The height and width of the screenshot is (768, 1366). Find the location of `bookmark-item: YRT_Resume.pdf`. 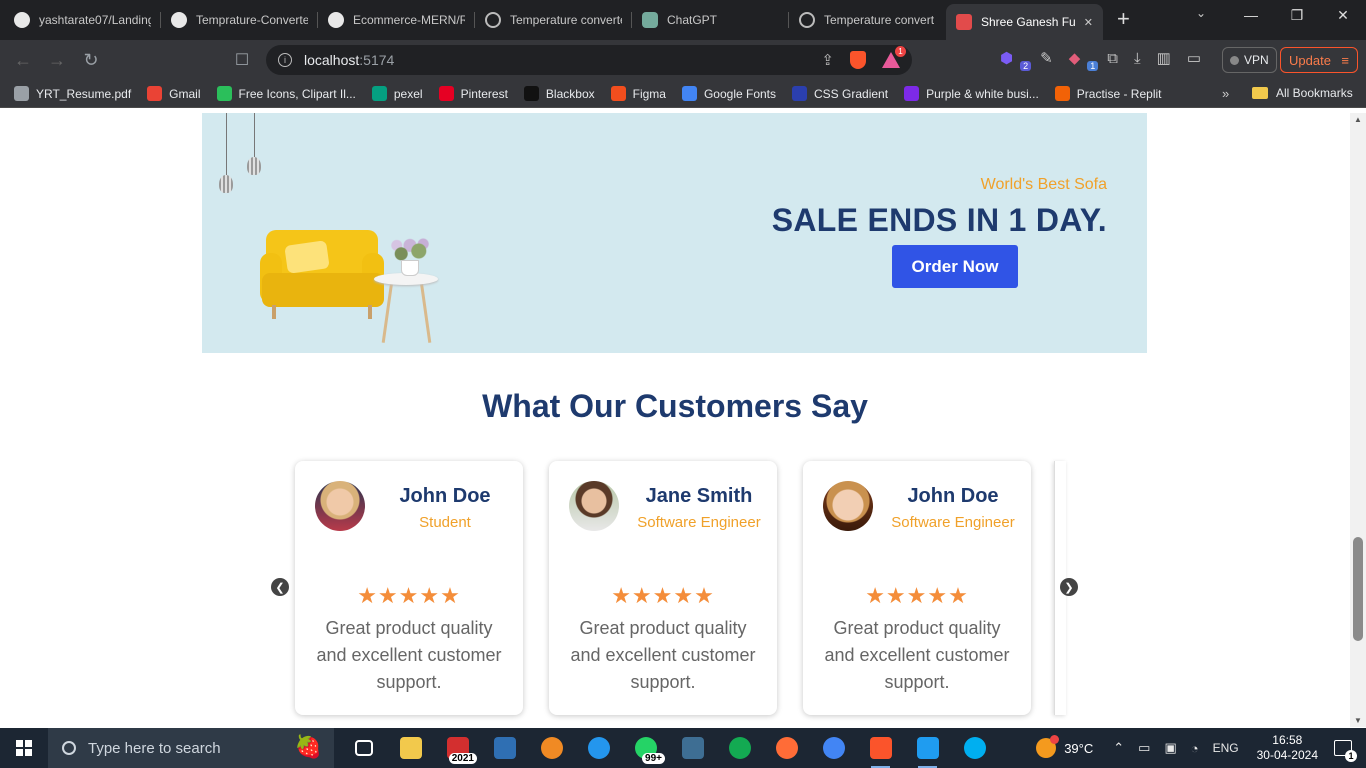

bookmark-item: YRT_Resume.pdf is located at coordinates (72, 93).